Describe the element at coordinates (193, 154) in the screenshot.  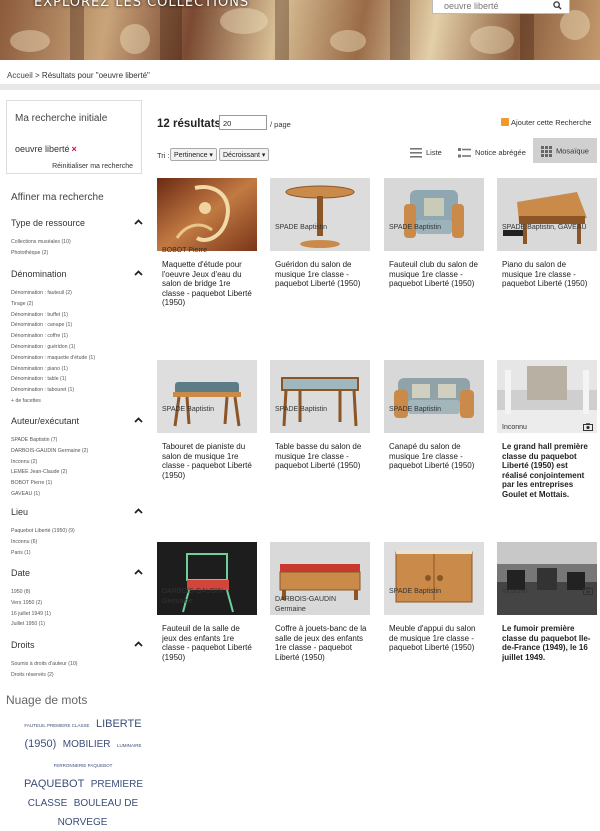
I see `sort-field-select: Pertinence ▾` at that location.